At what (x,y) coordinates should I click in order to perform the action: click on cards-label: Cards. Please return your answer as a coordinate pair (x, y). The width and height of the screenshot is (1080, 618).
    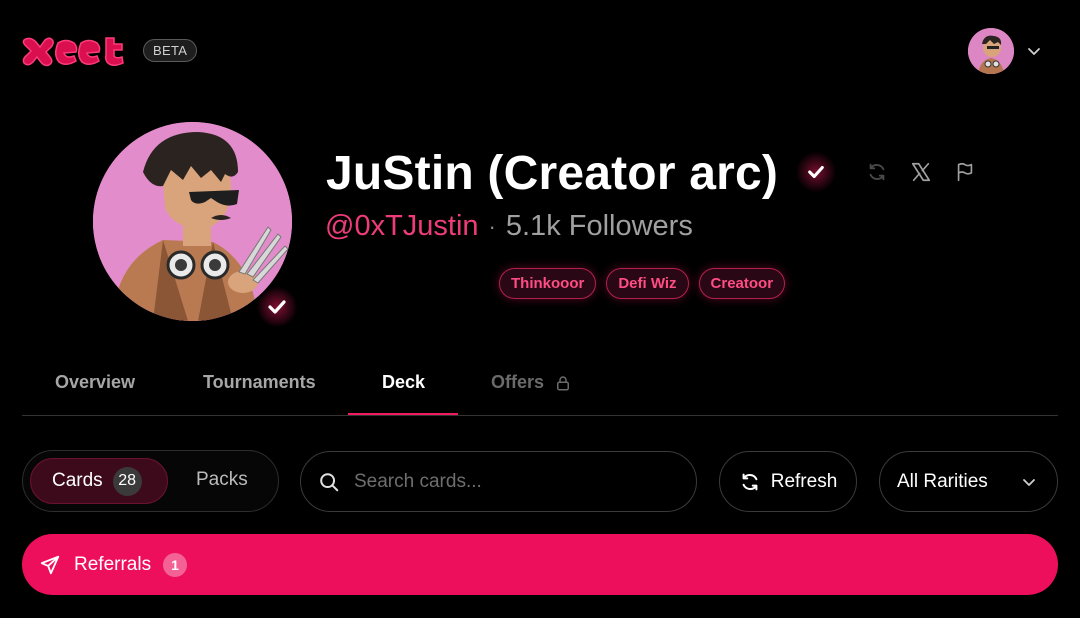
    Looking at the image, I should click on (77, 480).